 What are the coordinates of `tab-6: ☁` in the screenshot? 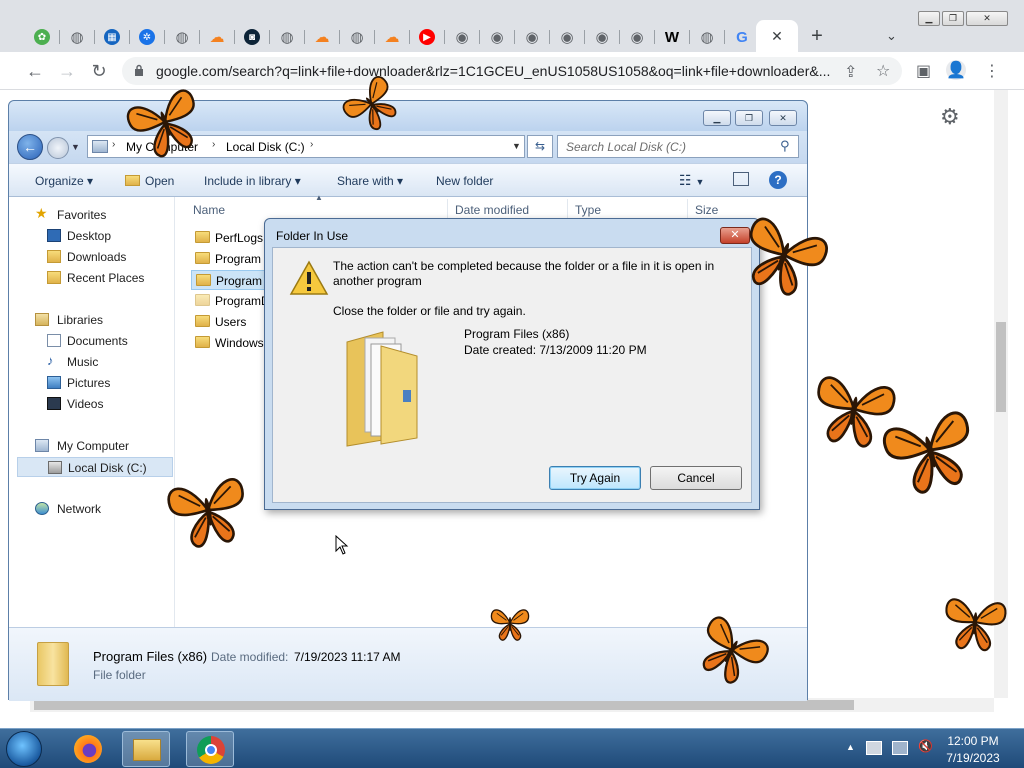 It's located at (217, 37).